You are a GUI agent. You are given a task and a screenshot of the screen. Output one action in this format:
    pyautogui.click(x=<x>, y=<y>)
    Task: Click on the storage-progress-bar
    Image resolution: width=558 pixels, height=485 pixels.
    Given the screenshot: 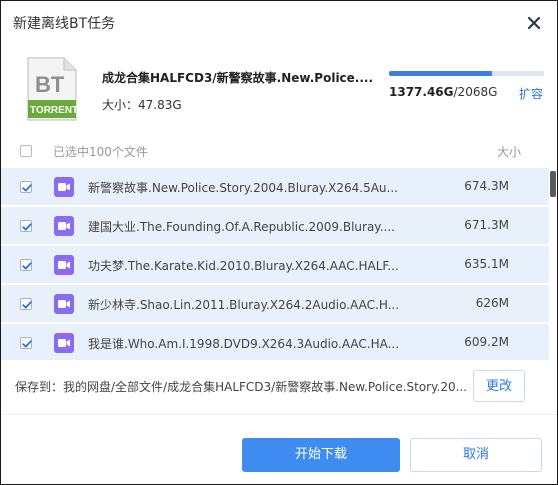 What is the action you would take?
    pyautogui.click(x=466, y=73)
    